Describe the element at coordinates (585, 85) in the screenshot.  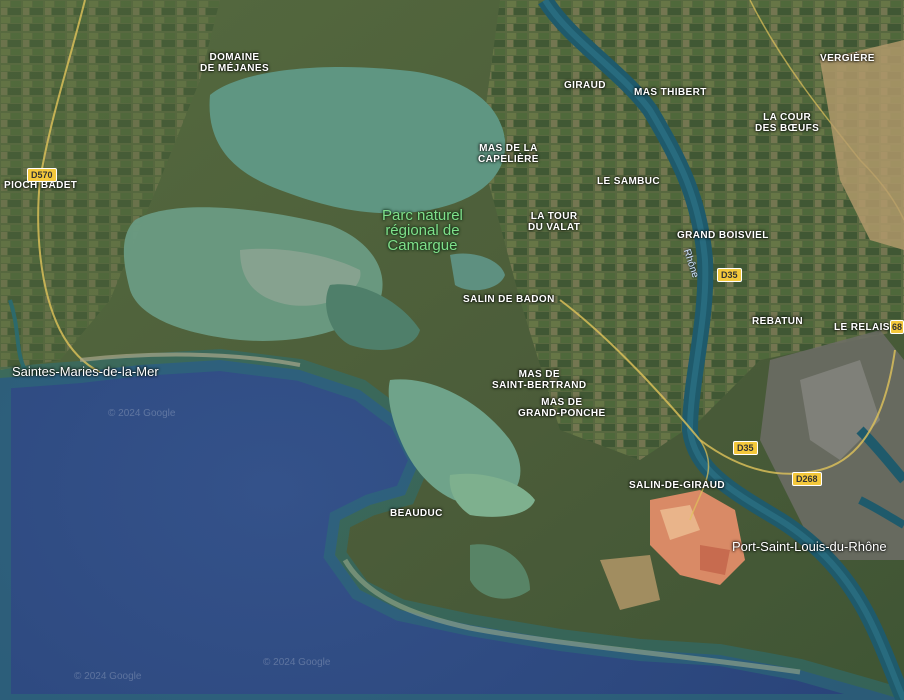
I see `place-giraud: GIRAUD` at that location.